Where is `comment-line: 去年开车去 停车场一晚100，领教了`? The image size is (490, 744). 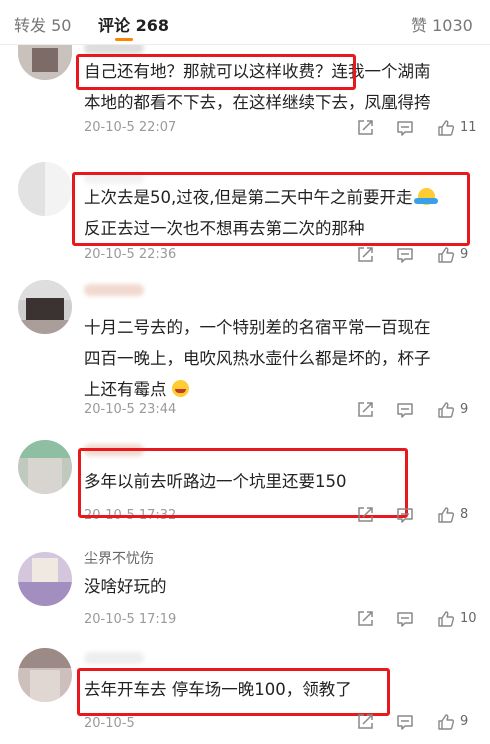
comment-line: 去年开车去 停车场一晚100，领教了 is located at coordinates (218, 689).